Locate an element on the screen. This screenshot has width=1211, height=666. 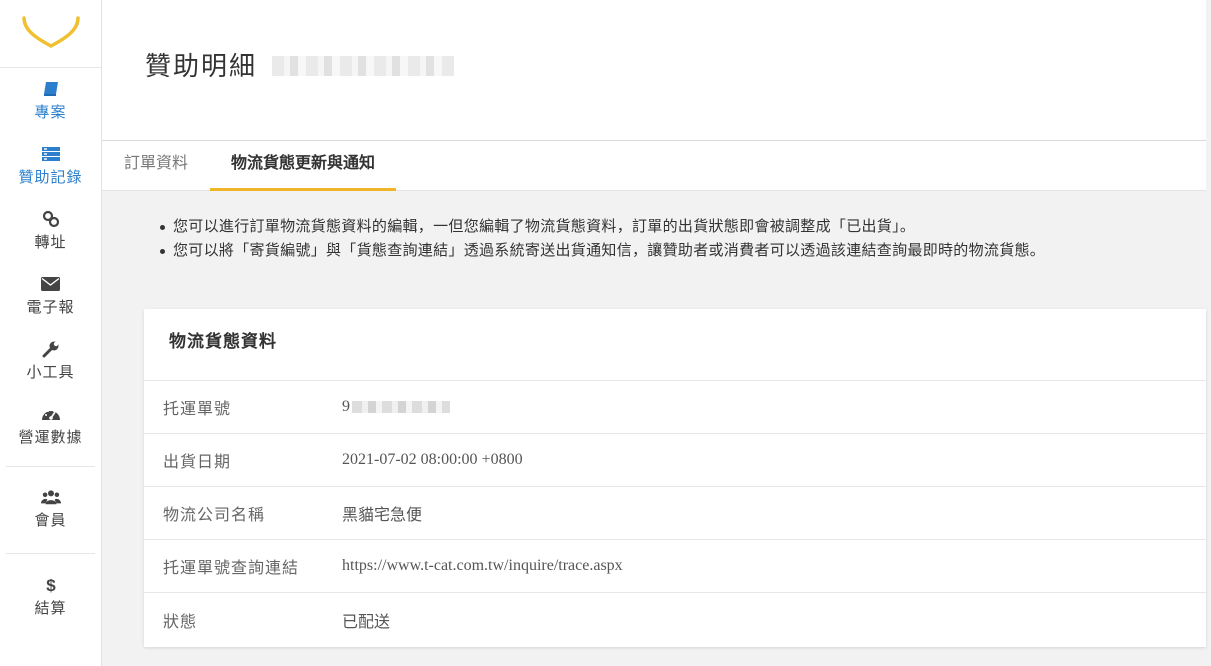
redacted-order-id is located at coordinates (363, 66).